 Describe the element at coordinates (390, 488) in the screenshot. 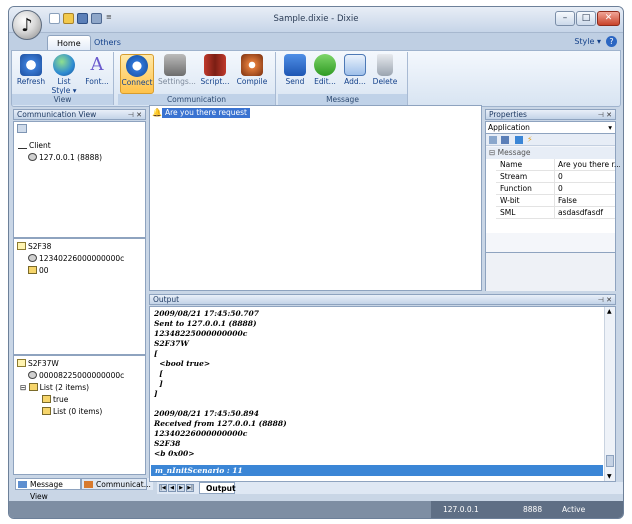

I see `output-tabs: |◀ ◀ ▶ ▶| Output` at that location.